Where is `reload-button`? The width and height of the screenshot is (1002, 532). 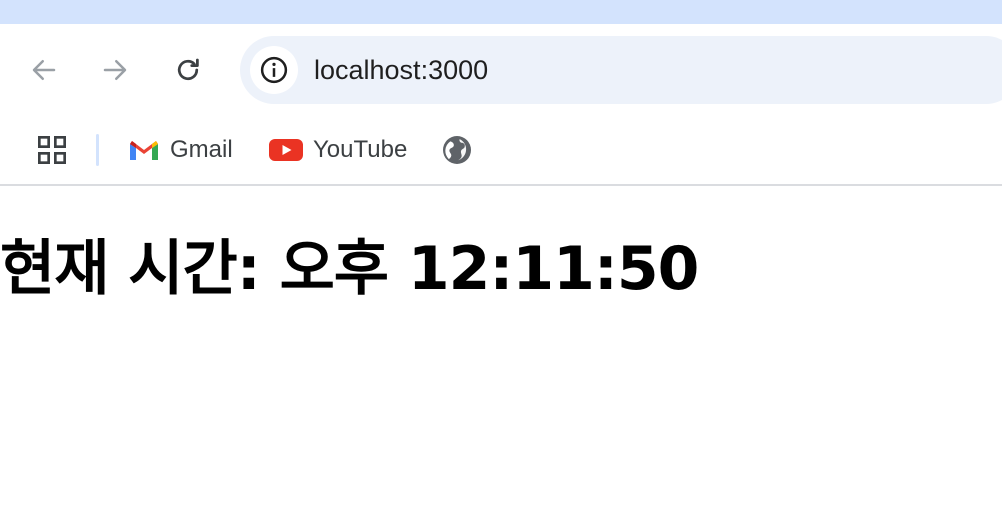
reload-button is located at coordinates (188, 70).